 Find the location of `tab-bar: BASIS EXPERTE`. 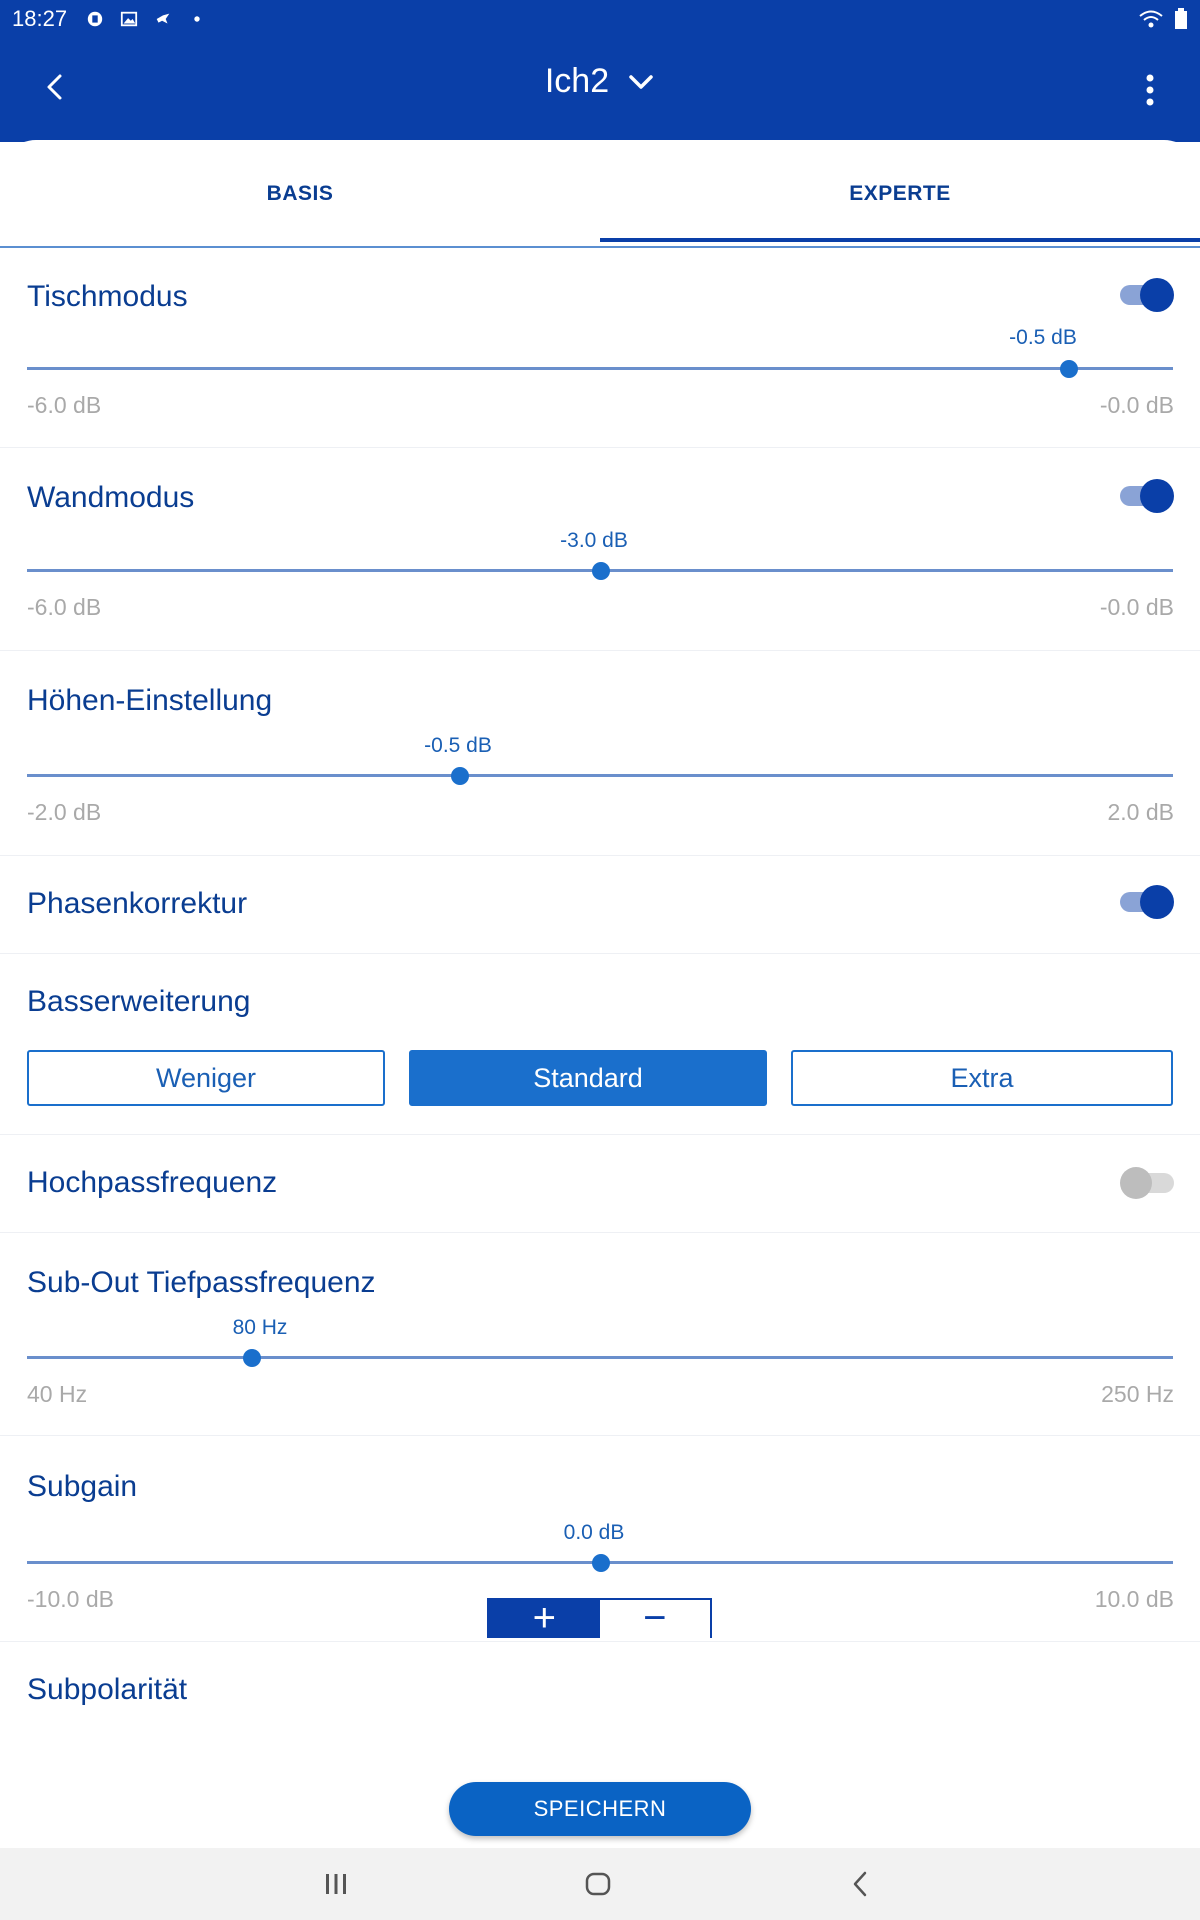

tab-bar: BASIS EXPERTE is located at coordinates (600, 194).